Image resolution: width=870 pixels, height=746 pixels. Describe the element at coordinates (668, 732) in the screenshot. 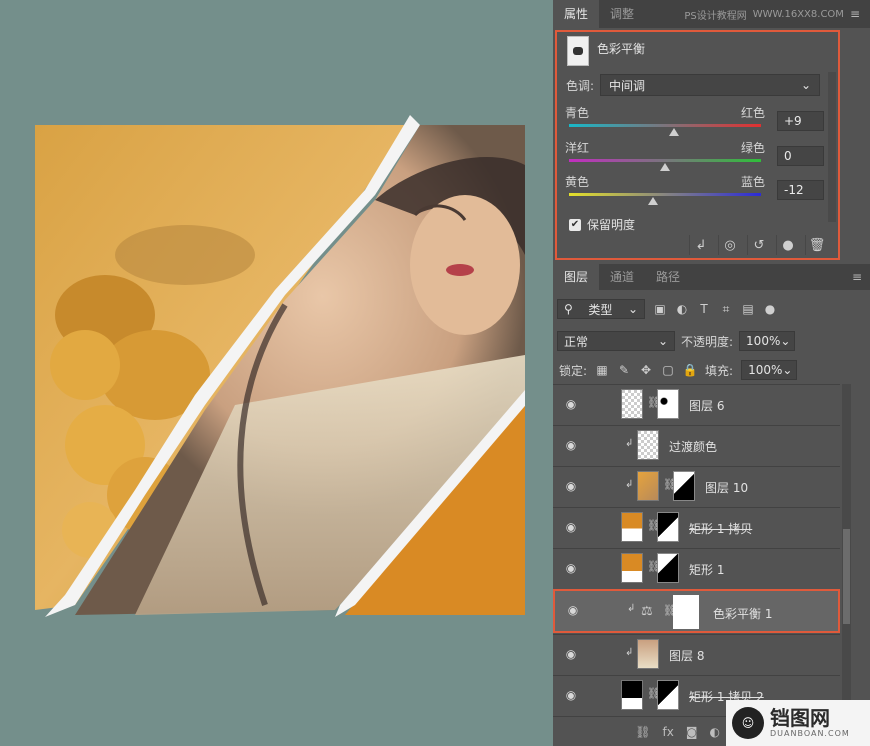

I see `fx-icon: fx` at that location.